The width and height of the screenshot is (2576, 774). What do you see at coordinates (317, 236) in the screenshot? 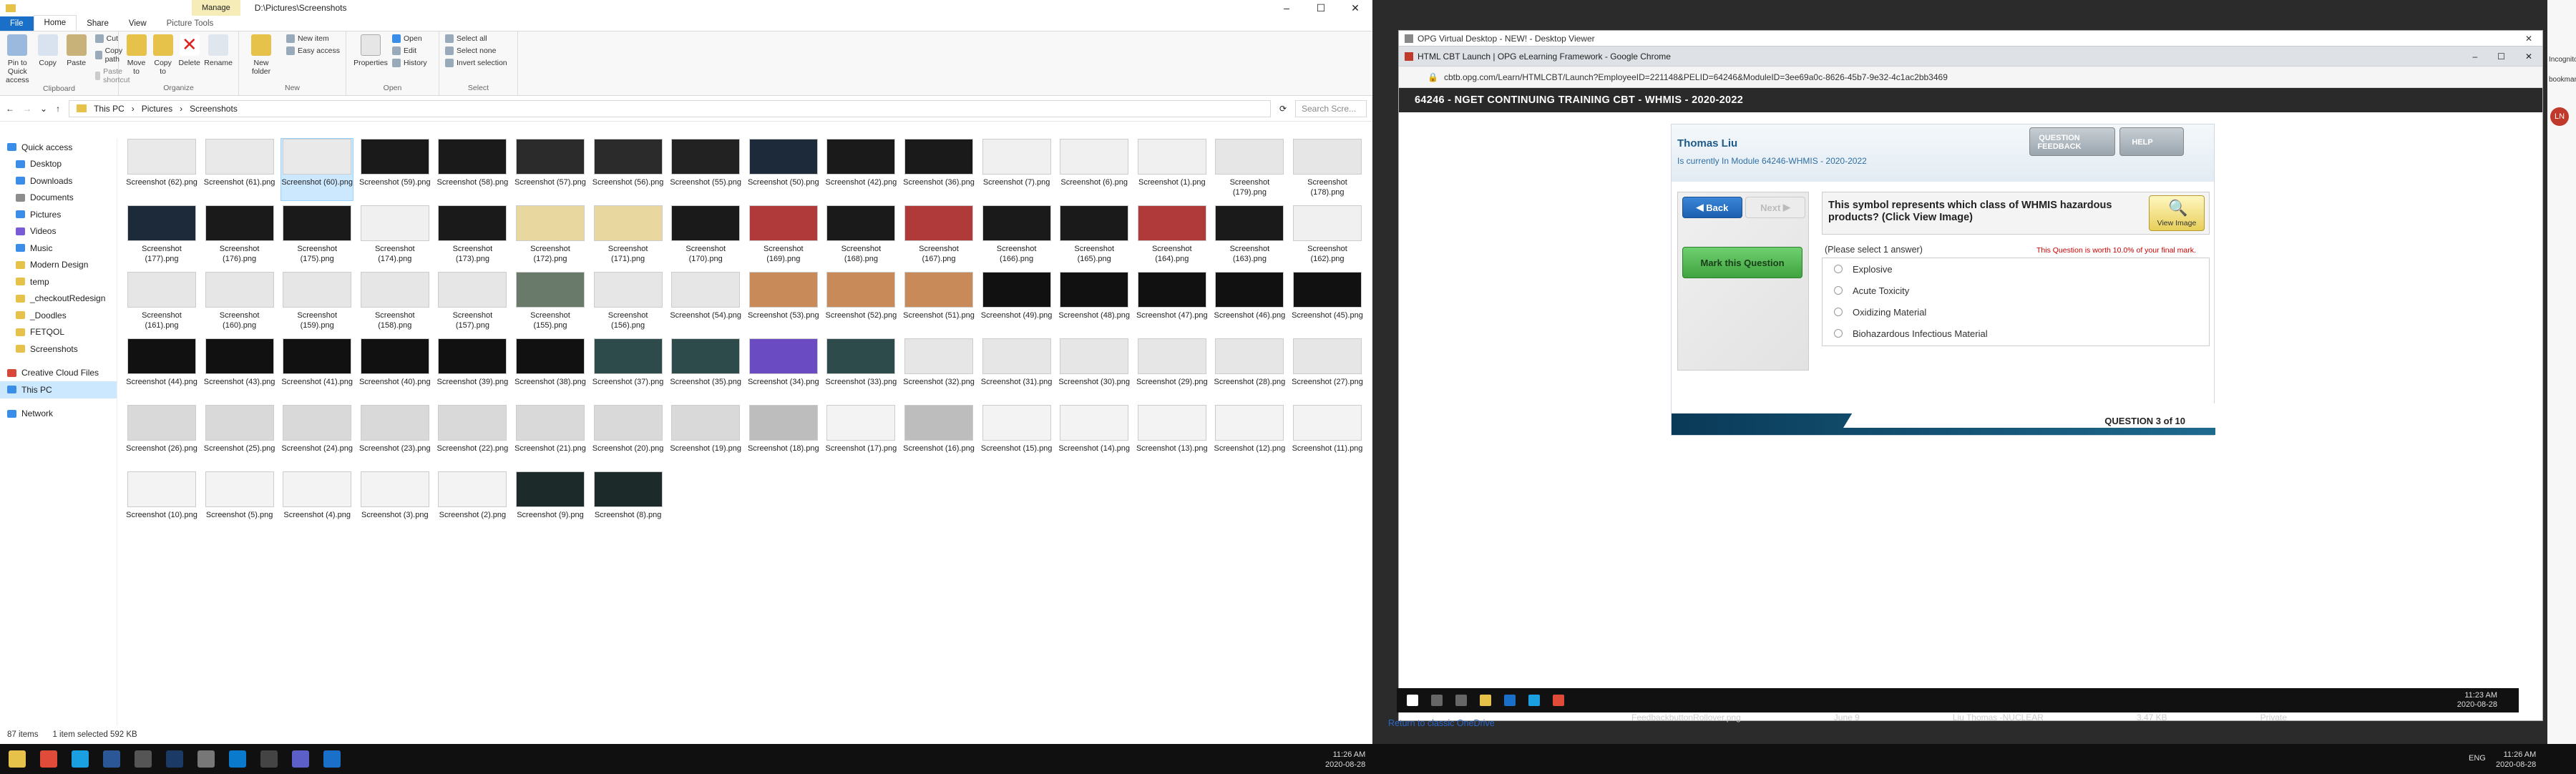
I see `file-tile: Screenshot (175).png` at bounding box center [317, 236].